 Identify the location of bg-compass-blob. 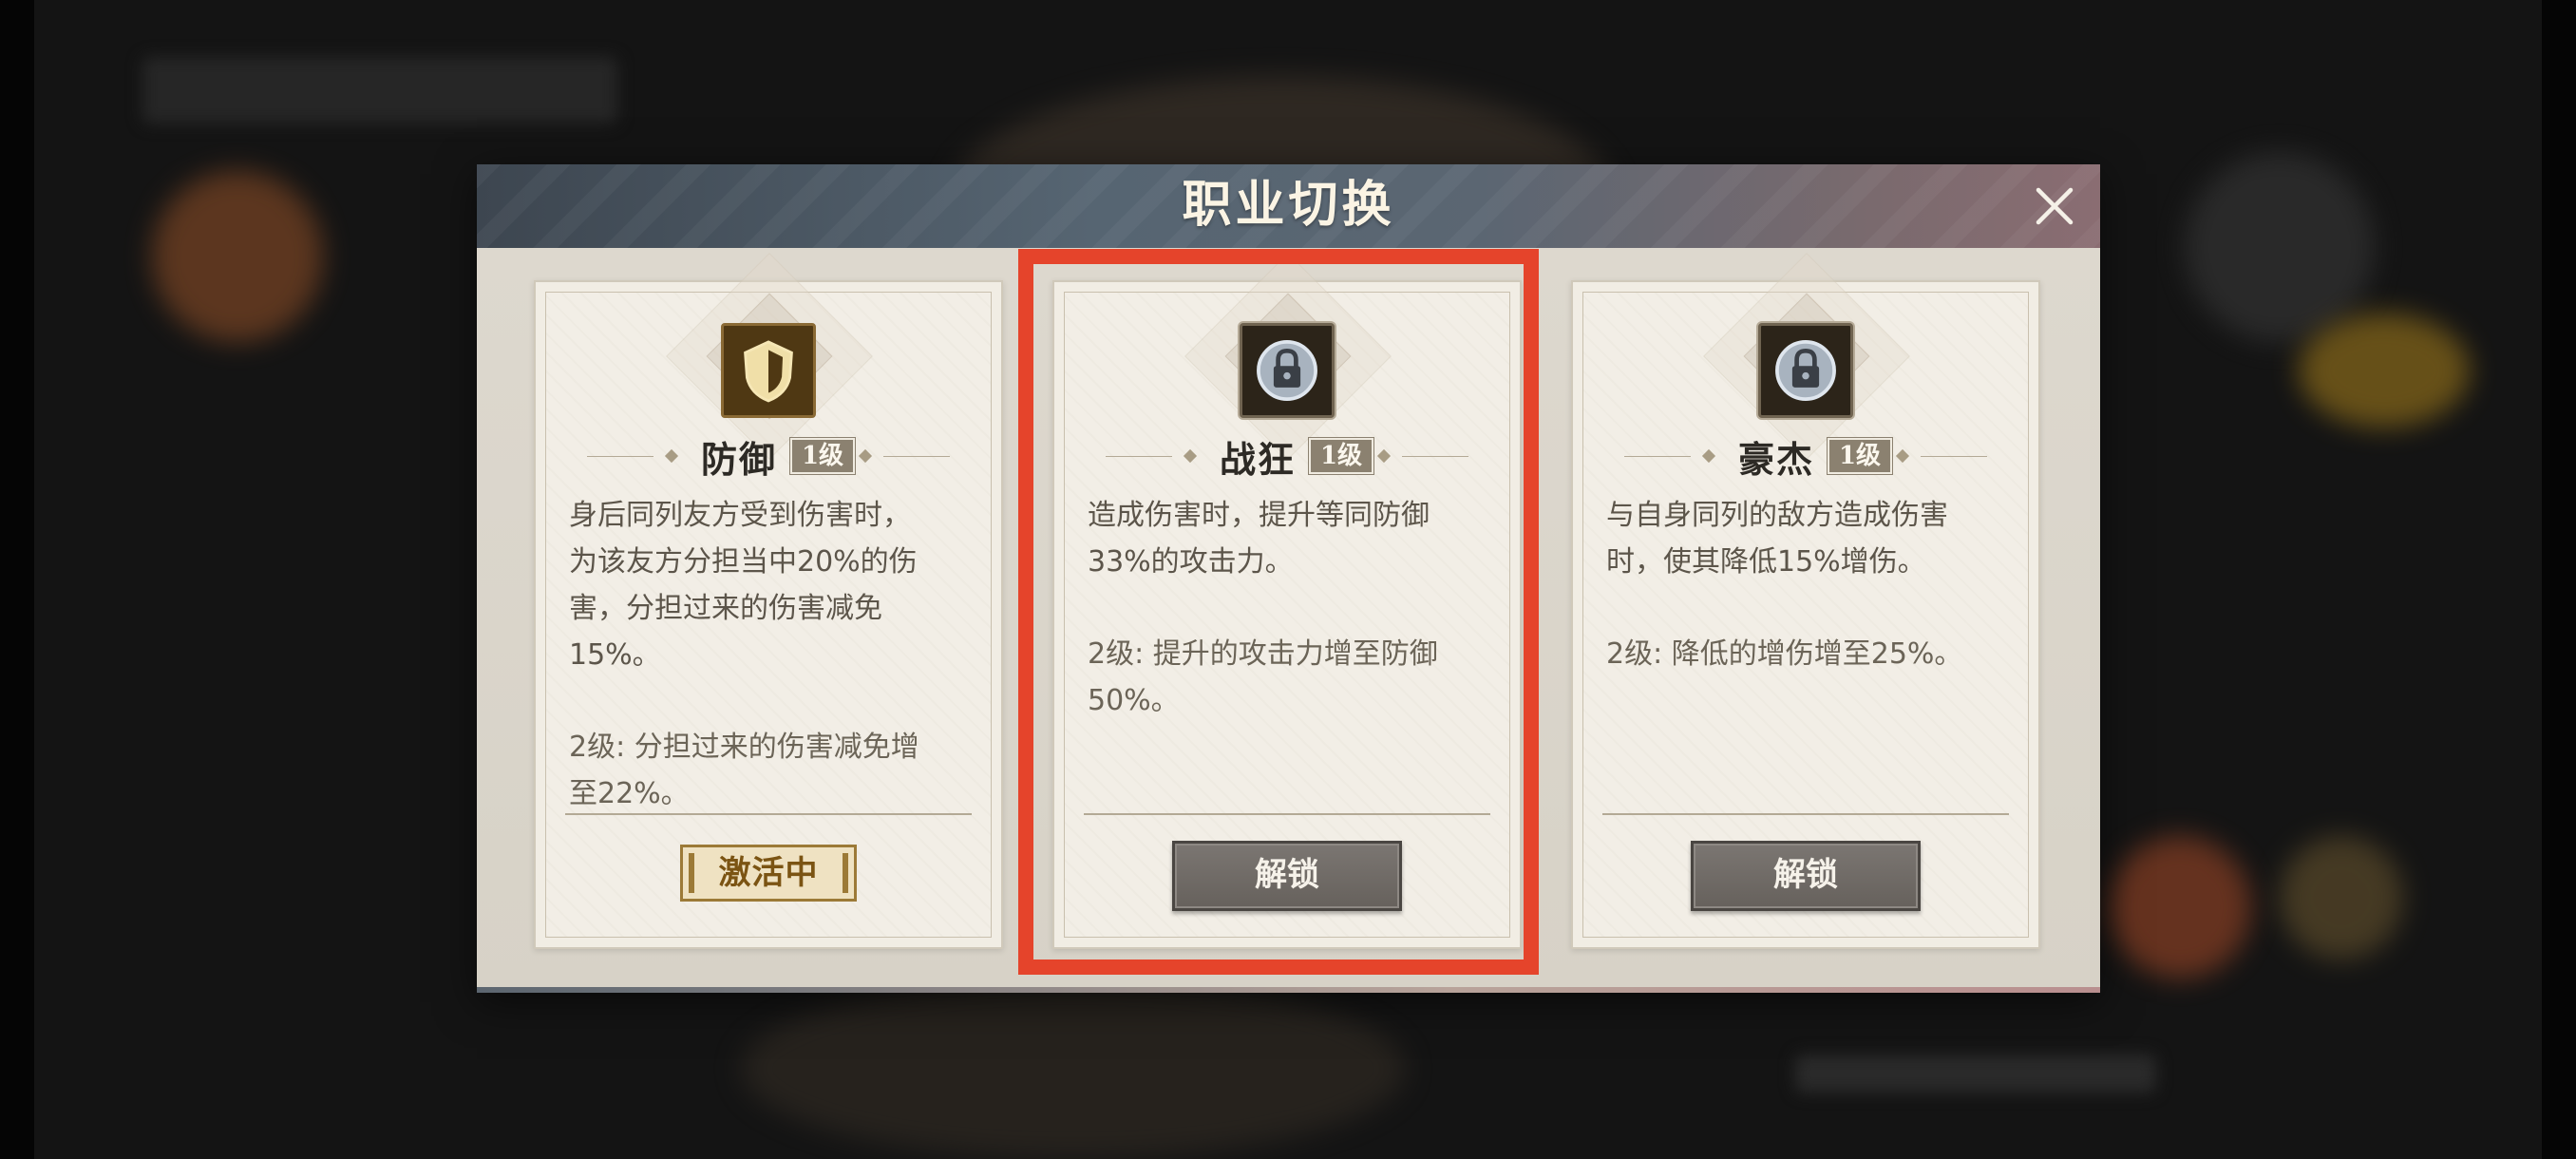
(2280, 247).